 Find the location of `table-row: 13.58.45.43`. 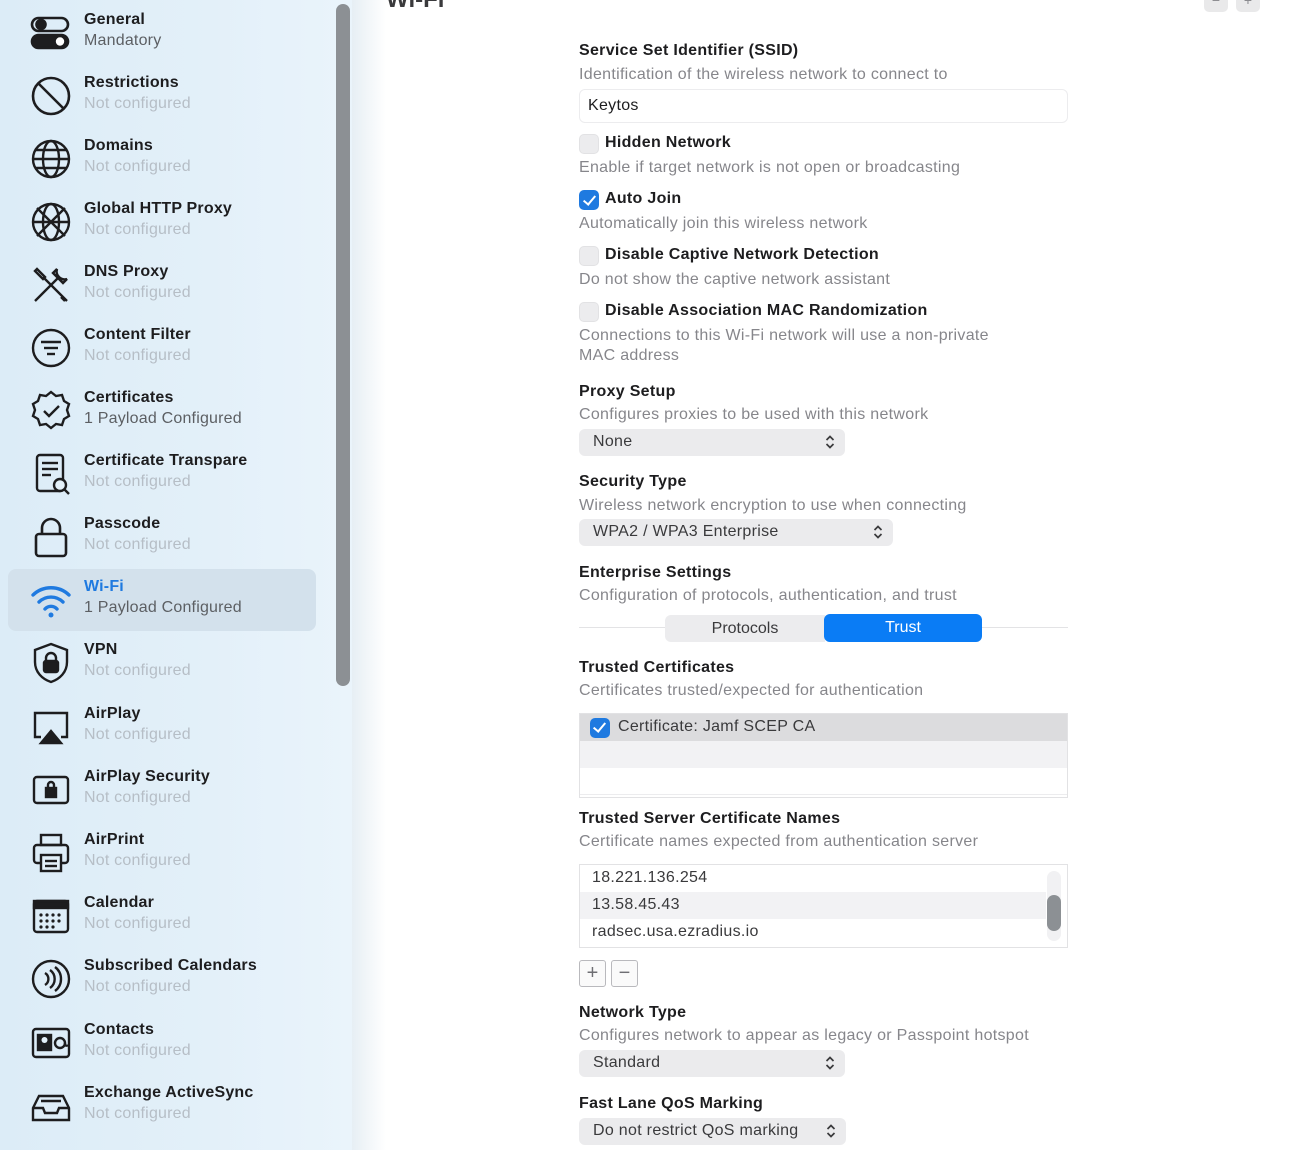

table-row: 13.58.45.43 is located at coordinates (813, 905).